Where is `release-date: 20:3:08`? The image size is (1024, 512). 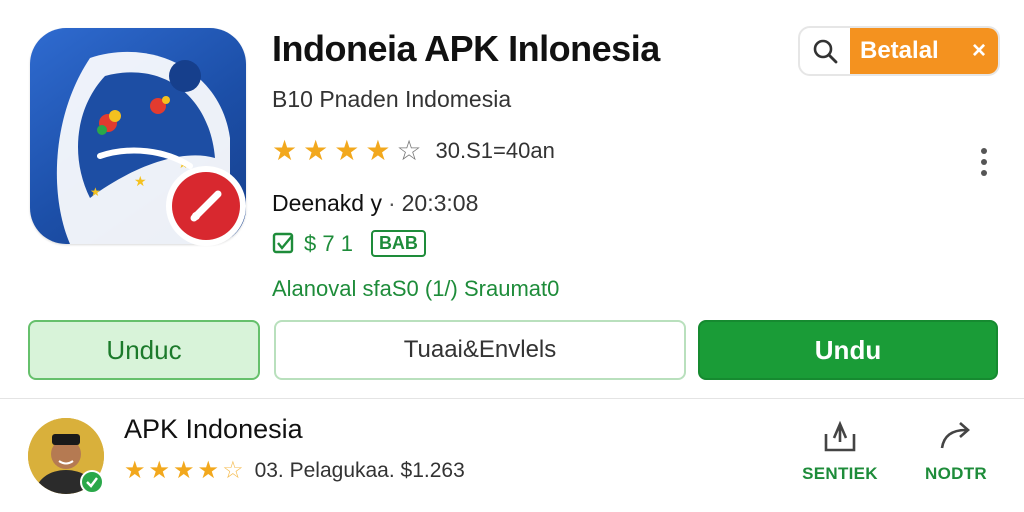 release-date: 20:3:08 is located at coordinates (440, 203).